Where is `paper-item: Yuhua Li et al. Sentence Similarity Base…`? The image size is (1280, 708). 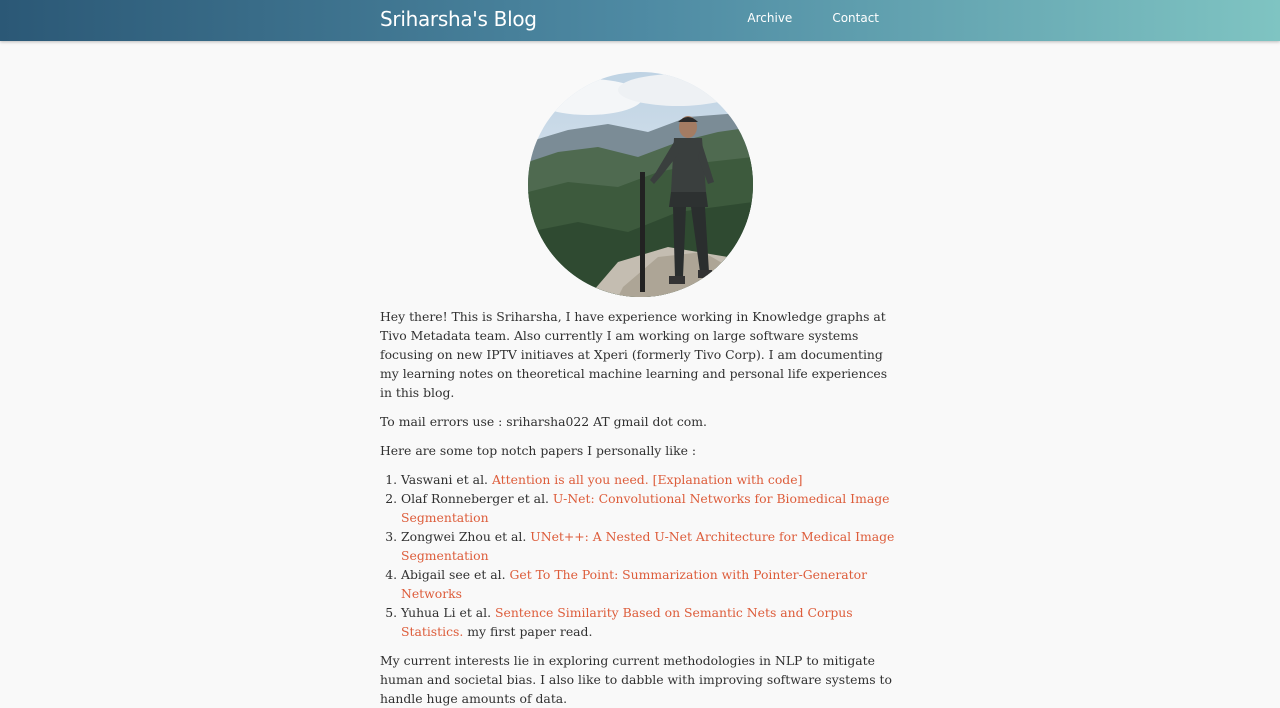 paper-item: Yuhua Li et al. Sentence Similarity Base… is located at coordinates (650, 622).